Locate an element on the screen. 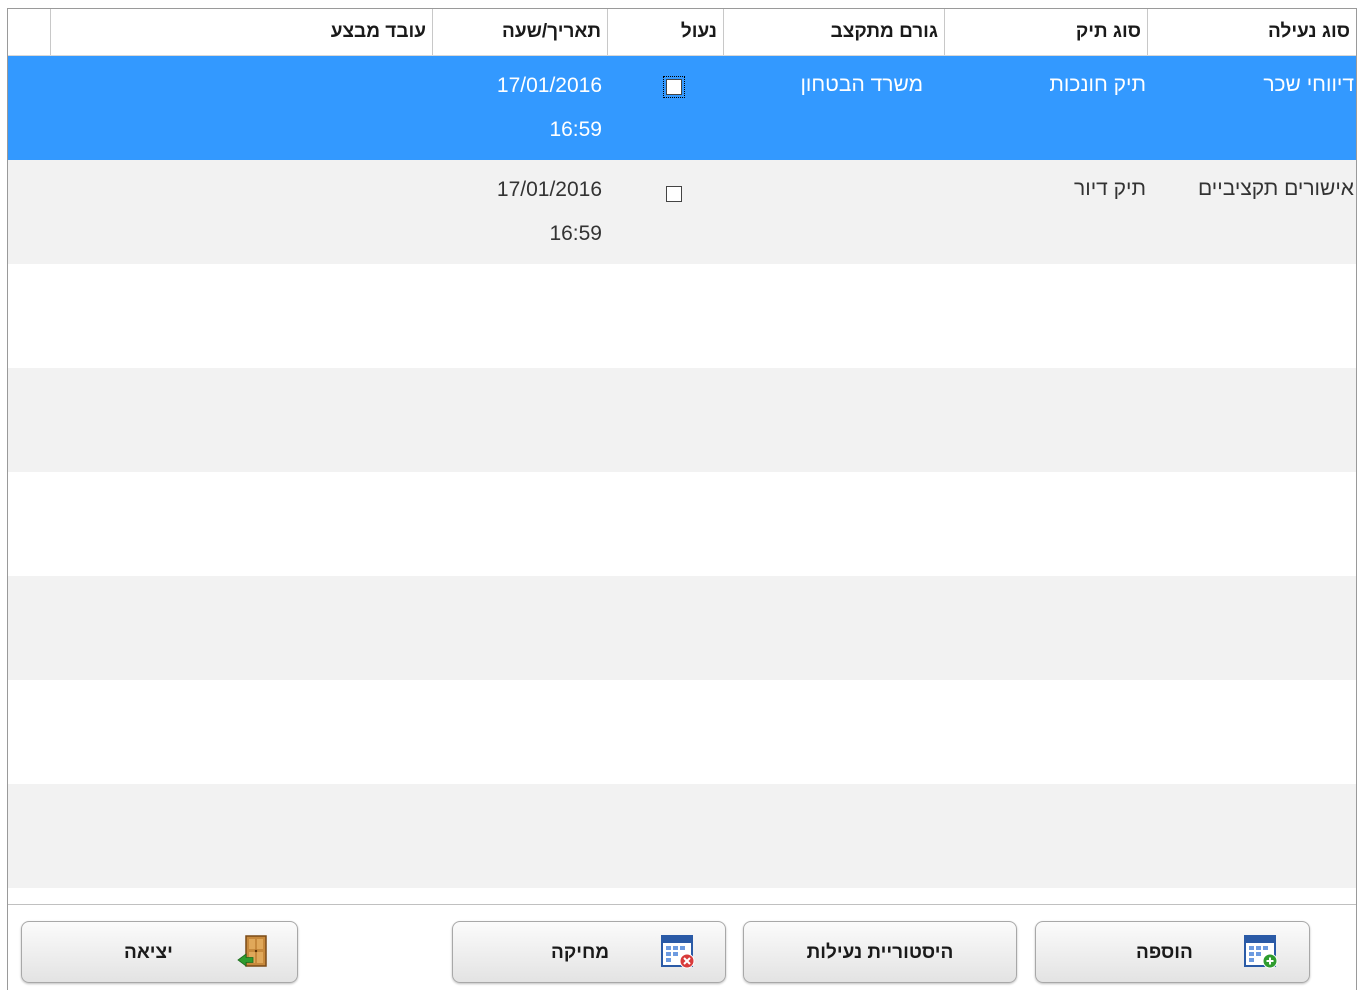 The image size is (1367, 992). header-spacer is located at coordinates (29, 32).